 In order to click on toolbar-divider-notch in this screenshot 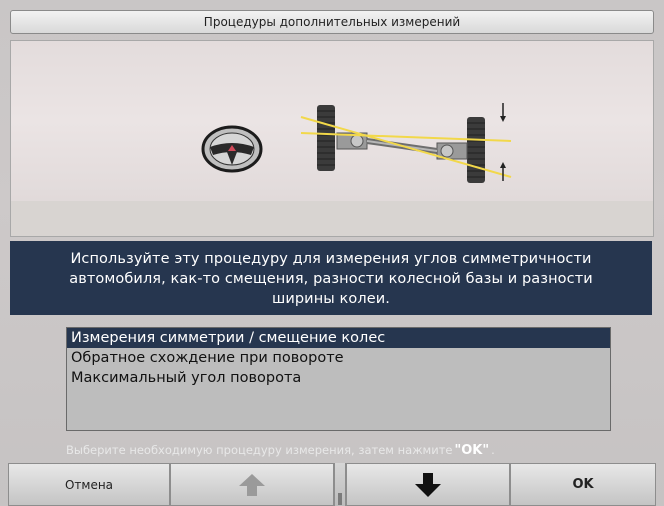, I will do `click(340, 499)`.